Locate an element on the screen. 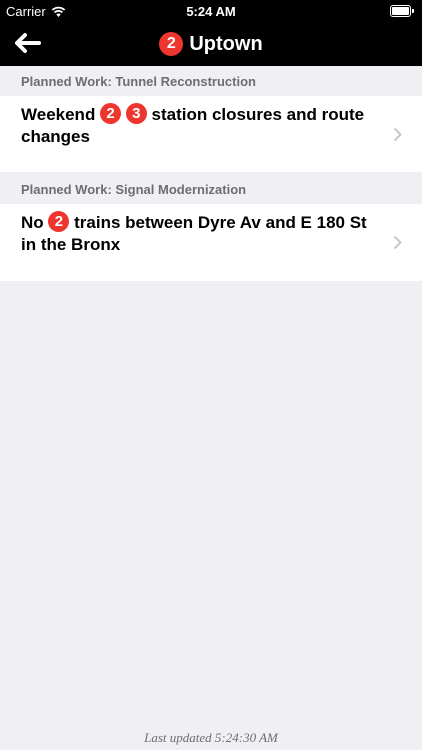 The image size is (422, 750). alert-prefix: Weekend is located at coordinates (58, 114).